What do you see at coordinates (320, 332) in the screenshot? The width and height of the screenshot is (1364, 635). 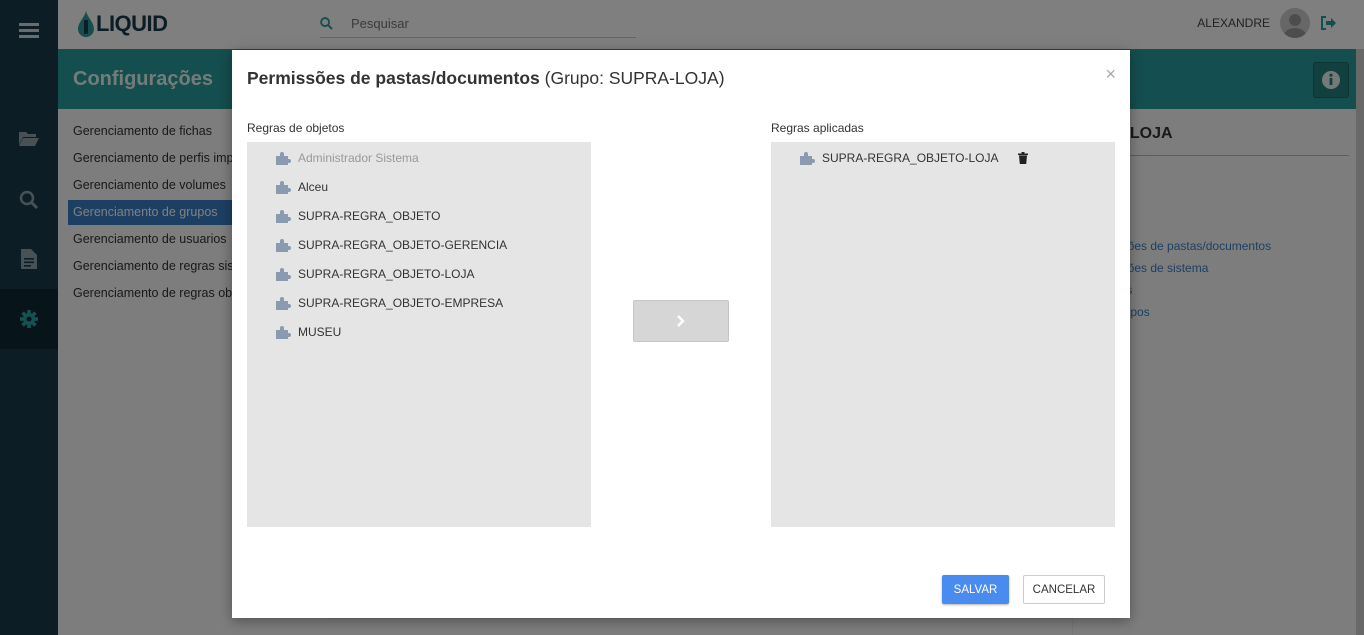 I see `list-item-label: MUSEU` at bounding box center [320, 332].